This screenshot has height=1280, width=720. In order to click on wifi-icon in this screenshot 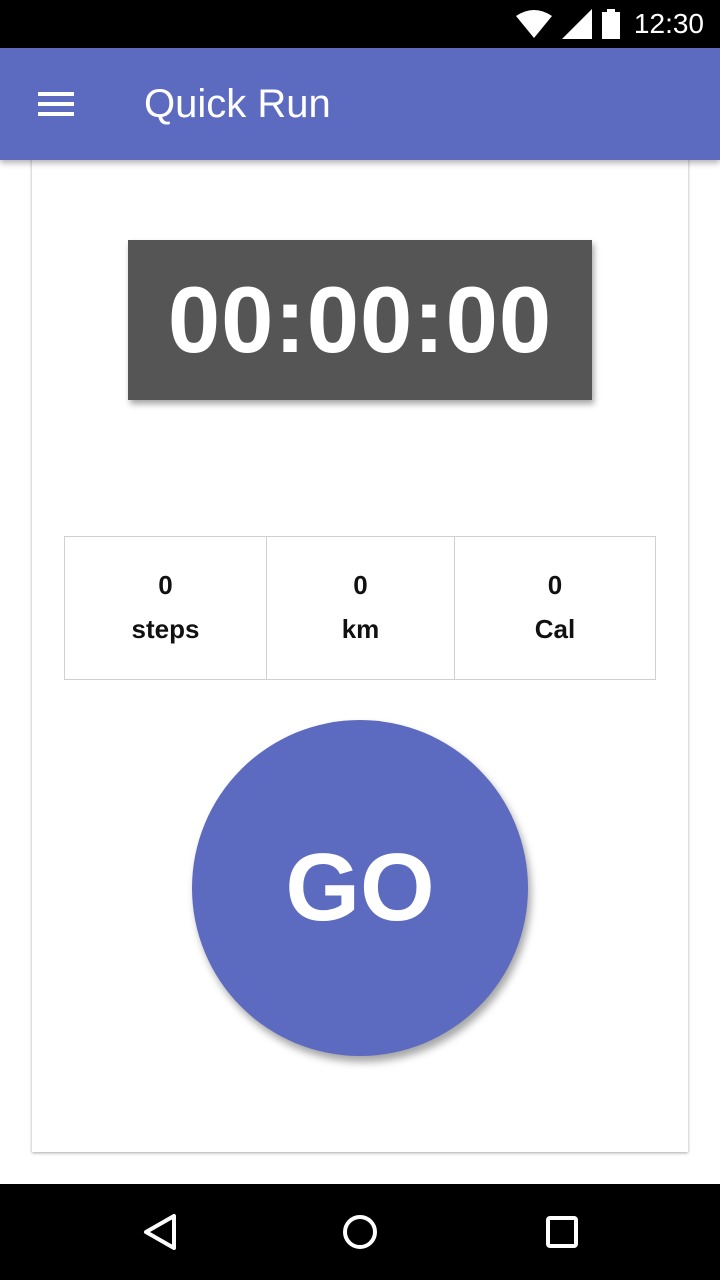, I will do `click(533, 24)`.